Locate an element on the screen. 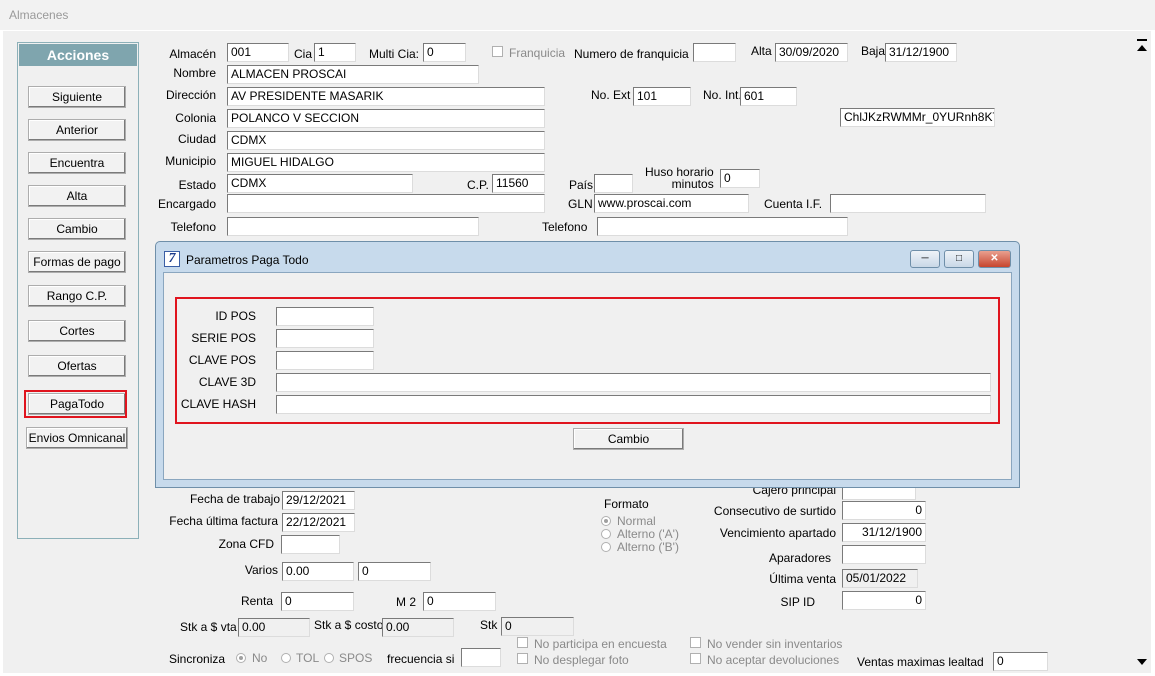 This screenshot has height=676, width=1155. cp-field: 11560 is located at coordinates (518, 183).